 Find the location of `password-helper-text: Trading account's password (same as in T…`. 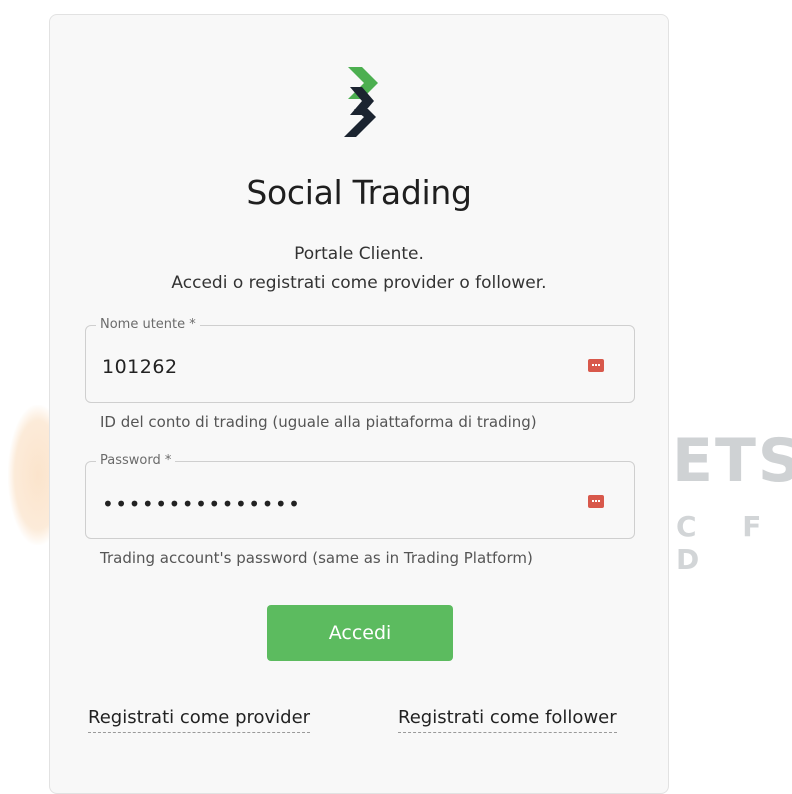

password-helper-text: Trading account's password (same as in T… is located at coordinates (316, 558).